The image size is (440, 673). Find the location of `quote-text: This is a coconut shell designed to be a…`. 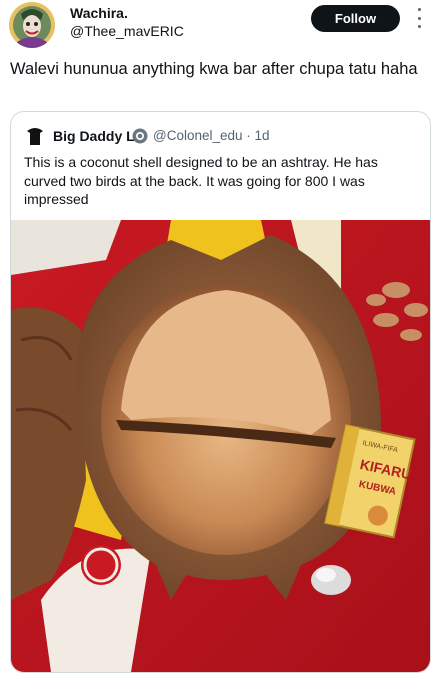

quote-text: This is a coconut shell designed to be a… is located at coordinates (201, 180).